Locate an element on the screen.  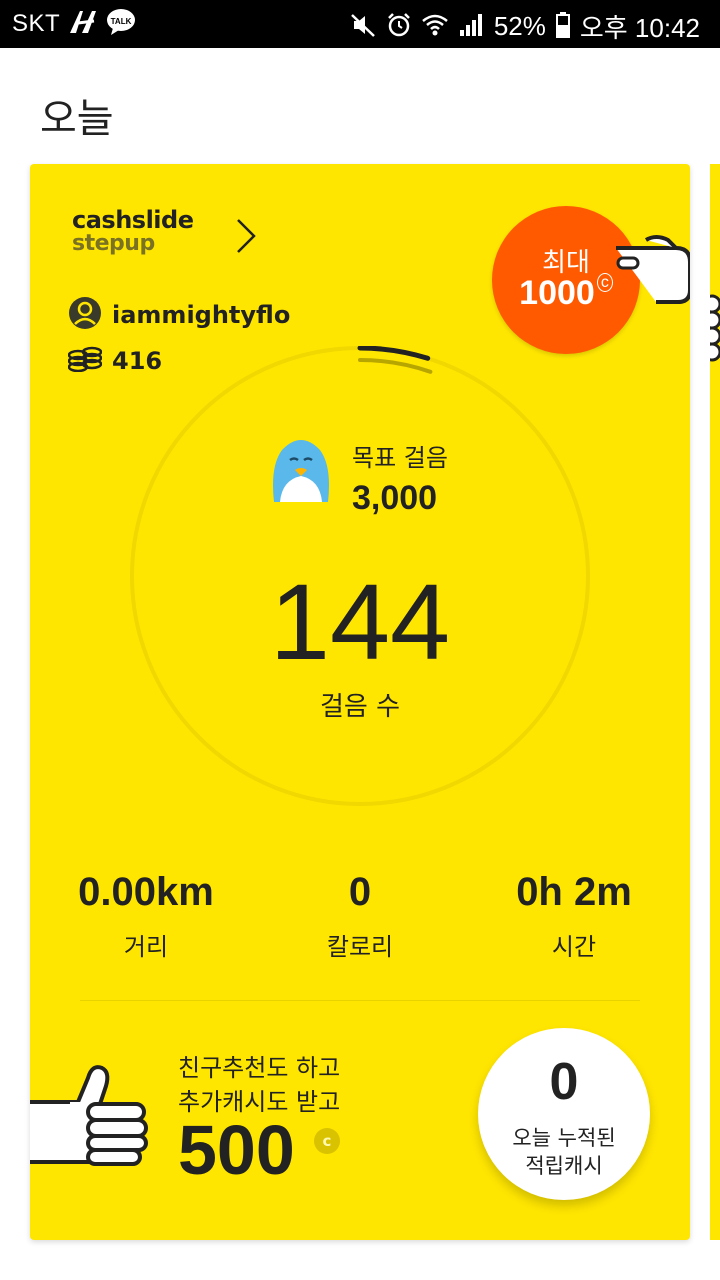
thumbs-up-icon is located at coordinates (90, 1119).